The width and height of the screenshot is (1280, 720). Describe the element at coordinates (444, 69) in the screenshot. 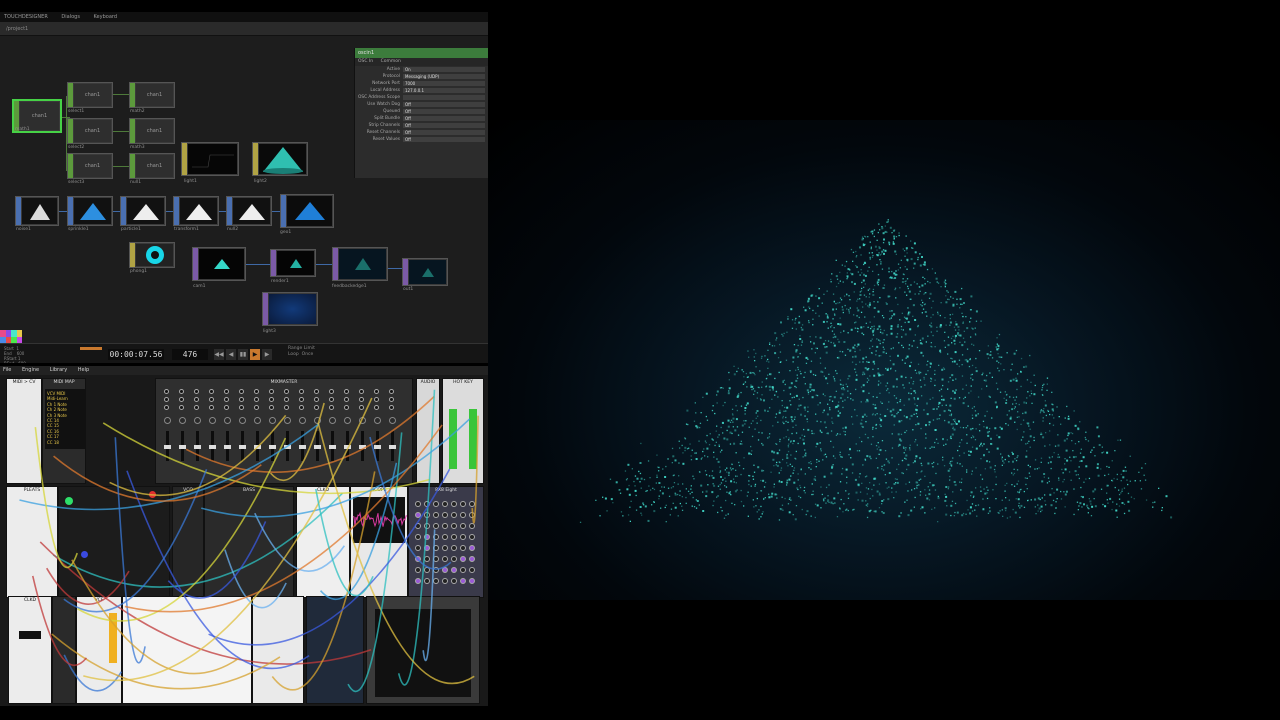

I see `param-value: On` at that location.